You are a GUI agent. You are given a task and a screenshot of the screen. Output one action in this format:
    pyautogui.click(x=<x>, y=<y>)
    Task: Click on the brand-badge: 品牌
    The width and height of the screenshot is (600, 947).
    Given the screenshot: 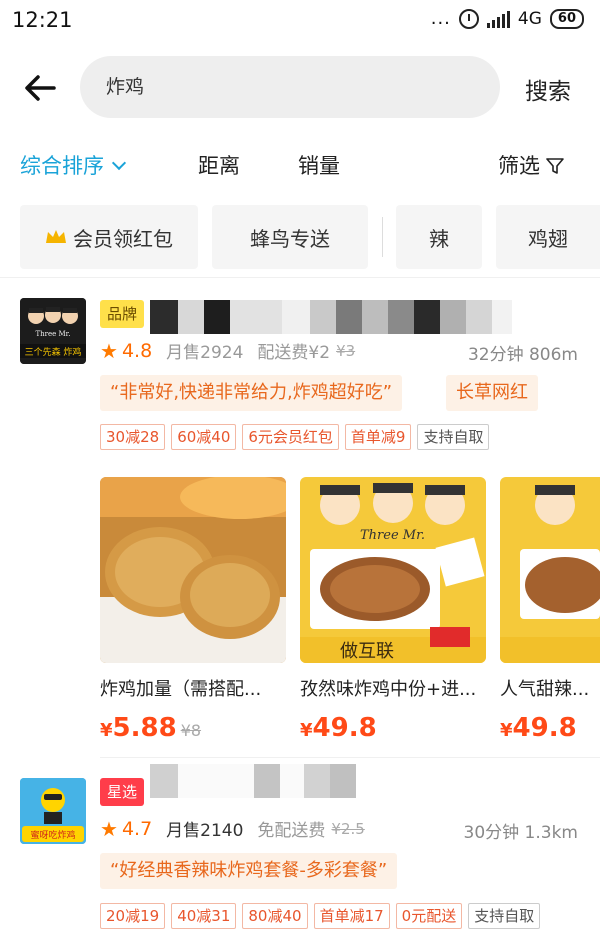 What is the action you would take?
    pyautogui.click(x=122, y=314)
    